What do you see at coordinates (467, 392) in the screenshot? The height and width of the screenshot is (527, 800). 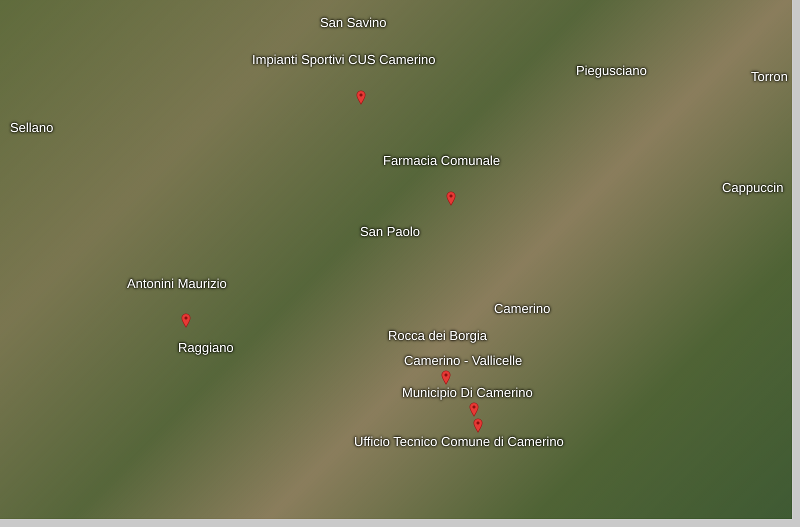 I see `place-label: Municipio Di Camerino` at bounding box center [467, 392].